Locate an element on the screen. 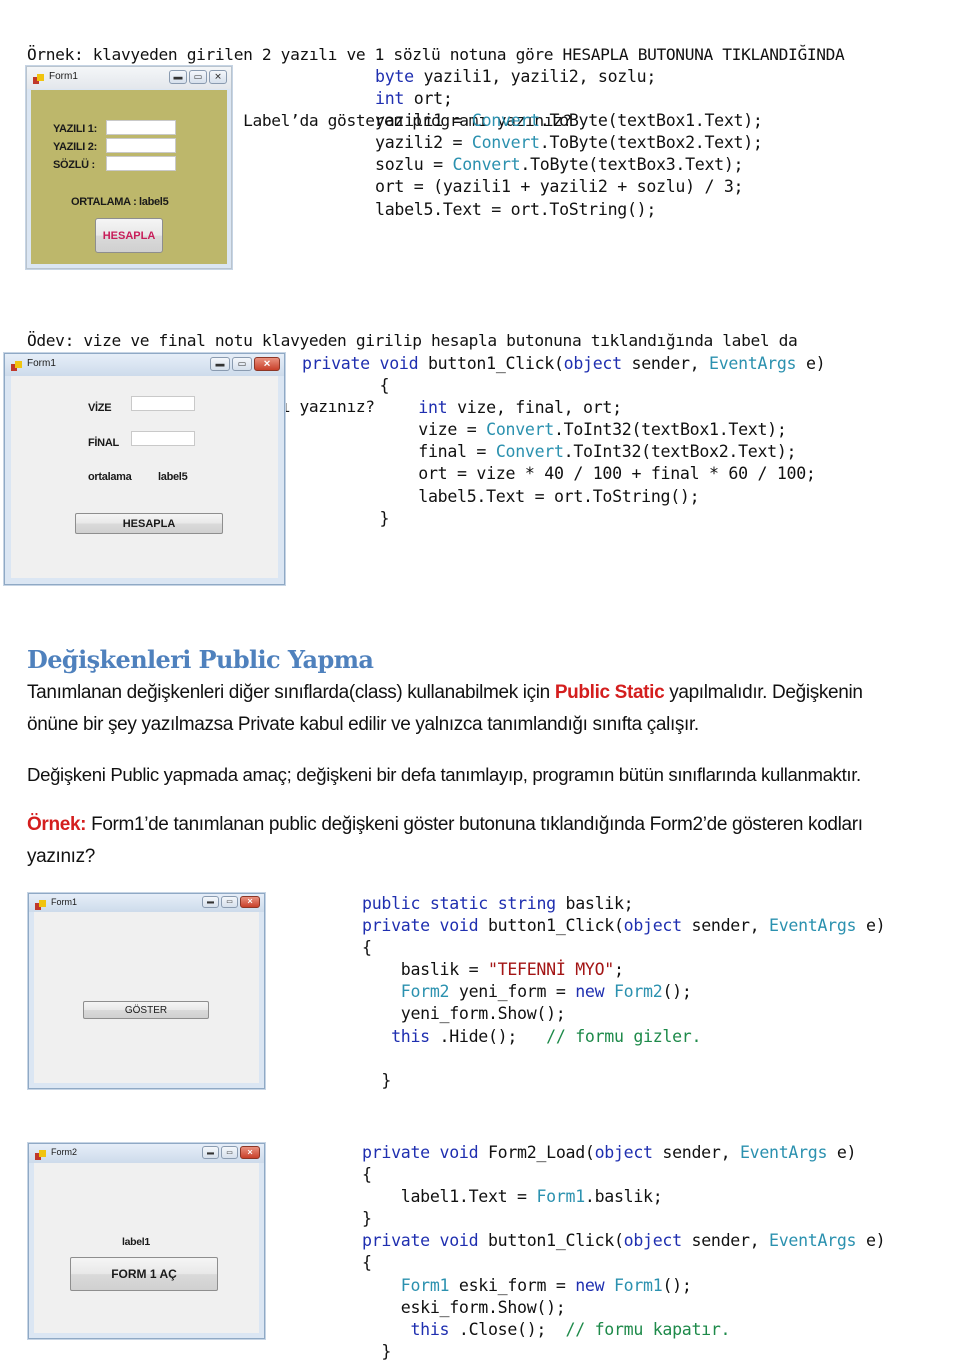 This screenshot has width=960, height=1363. code-keyword: new is located at coordinates (594, 992).